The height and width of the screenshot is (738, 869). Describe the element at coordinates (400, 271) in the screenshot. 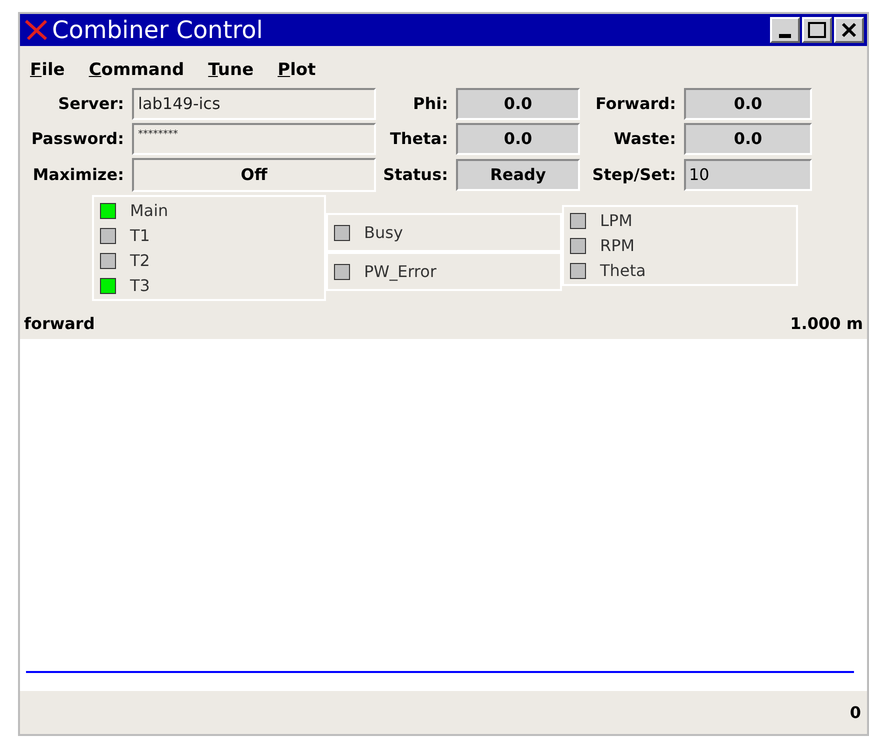

I see `indicator-label: PW_Error` at that location.